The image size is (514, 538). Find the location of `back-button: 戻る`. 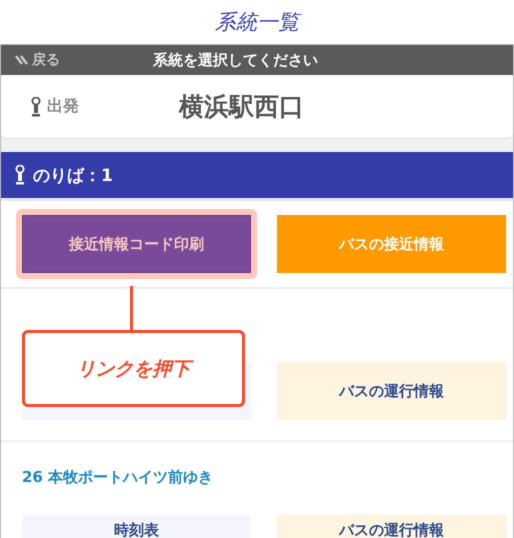

back-button: 戻る is located at coordinates (70, 60).